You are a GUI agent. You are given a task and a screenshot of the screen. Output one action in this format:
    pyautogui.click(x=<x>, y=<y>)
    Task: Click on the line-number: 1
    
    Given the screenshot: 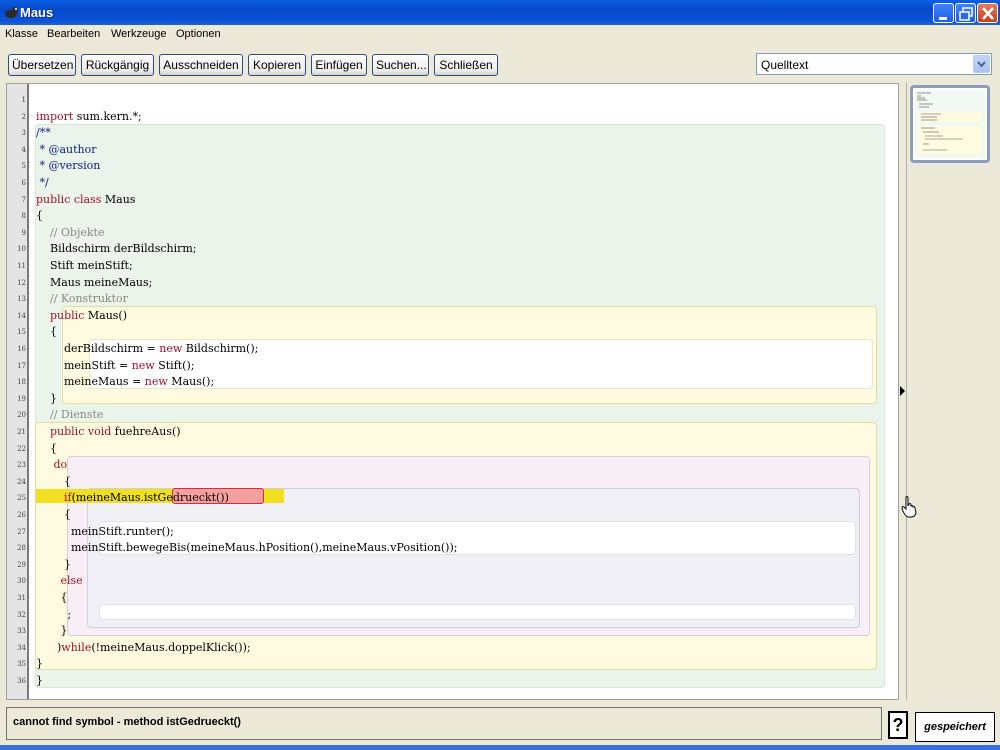 What is the action you would take?
    pyautogui.click(x=23, y=100)
    